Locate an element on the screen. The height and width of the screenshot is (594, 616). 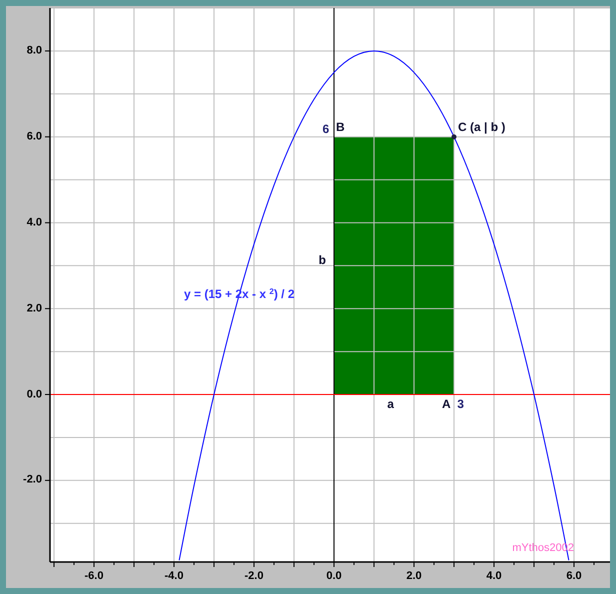
y-tick-label: 6.0 is located at coordinates (34, 136).